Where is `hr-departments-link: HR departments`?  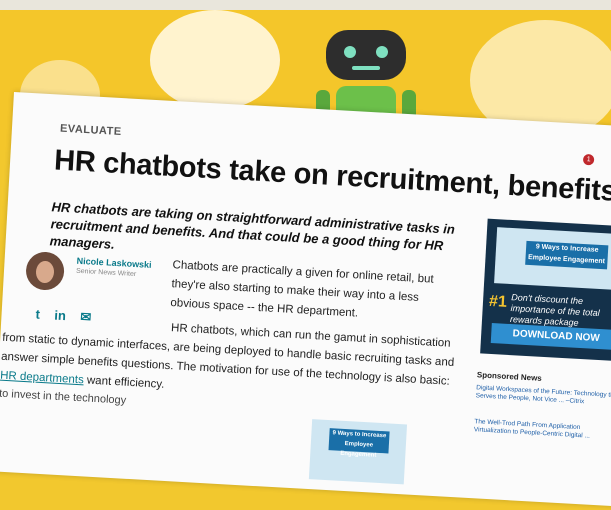
hr-departments-link: HR departments is located at coordinates (42, 378).